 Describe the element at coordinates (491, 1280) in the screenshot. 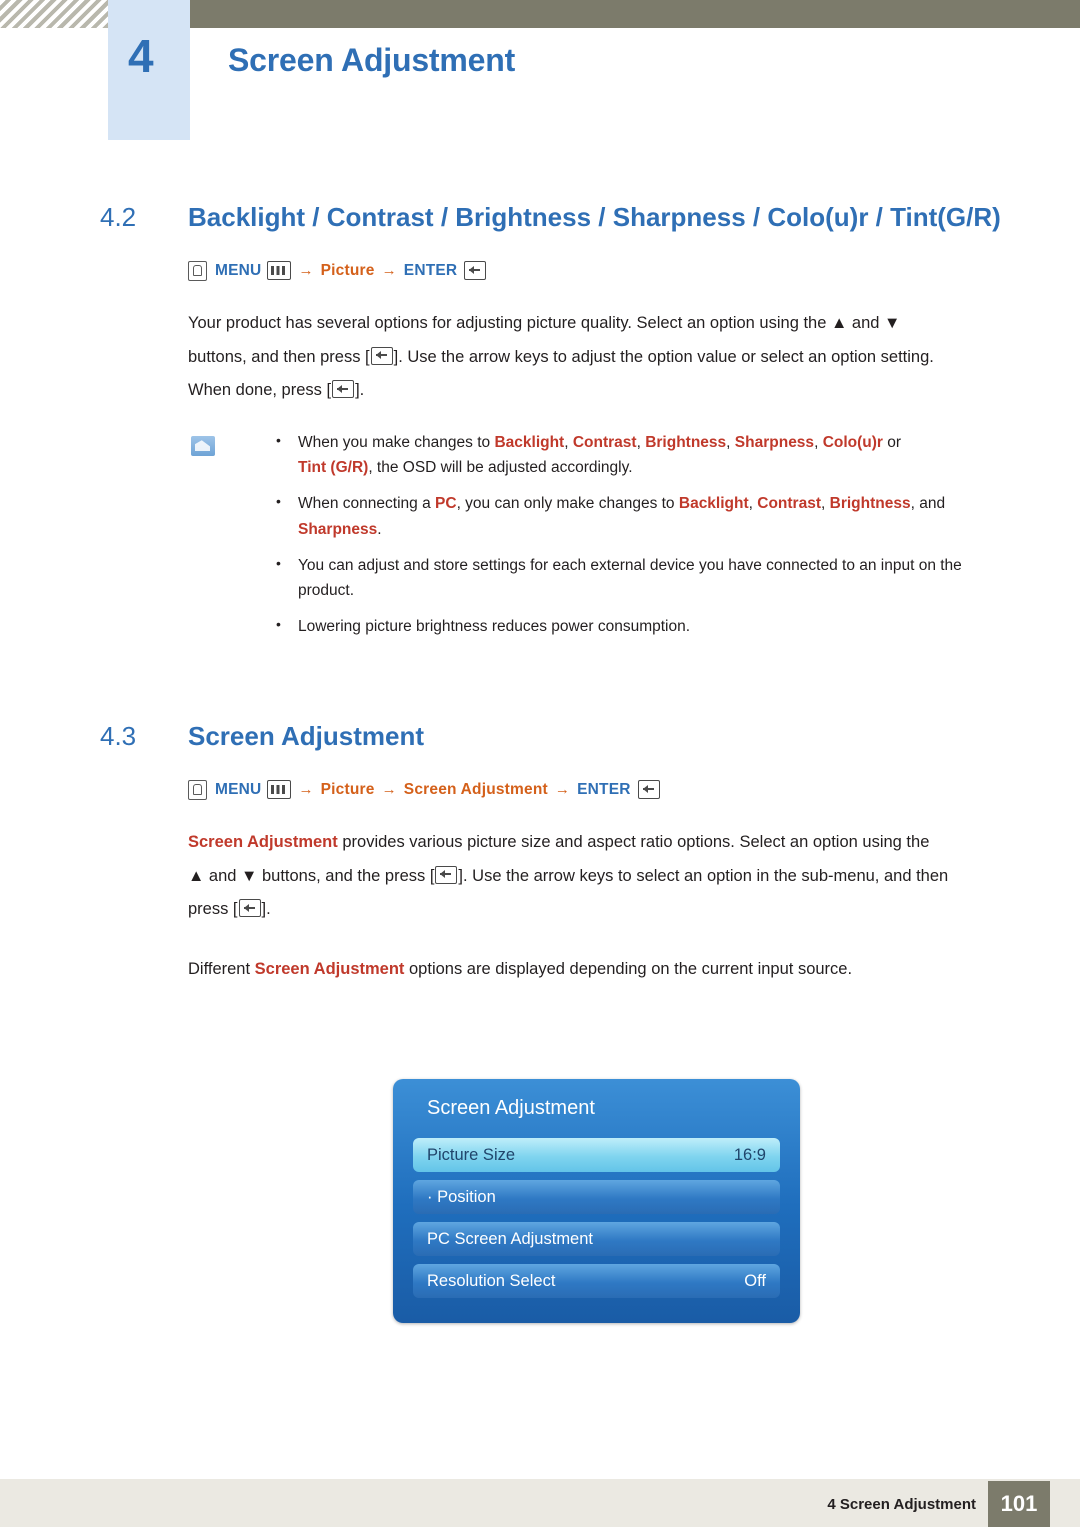

I see `osd-row-label: Resolution Select` at that location.